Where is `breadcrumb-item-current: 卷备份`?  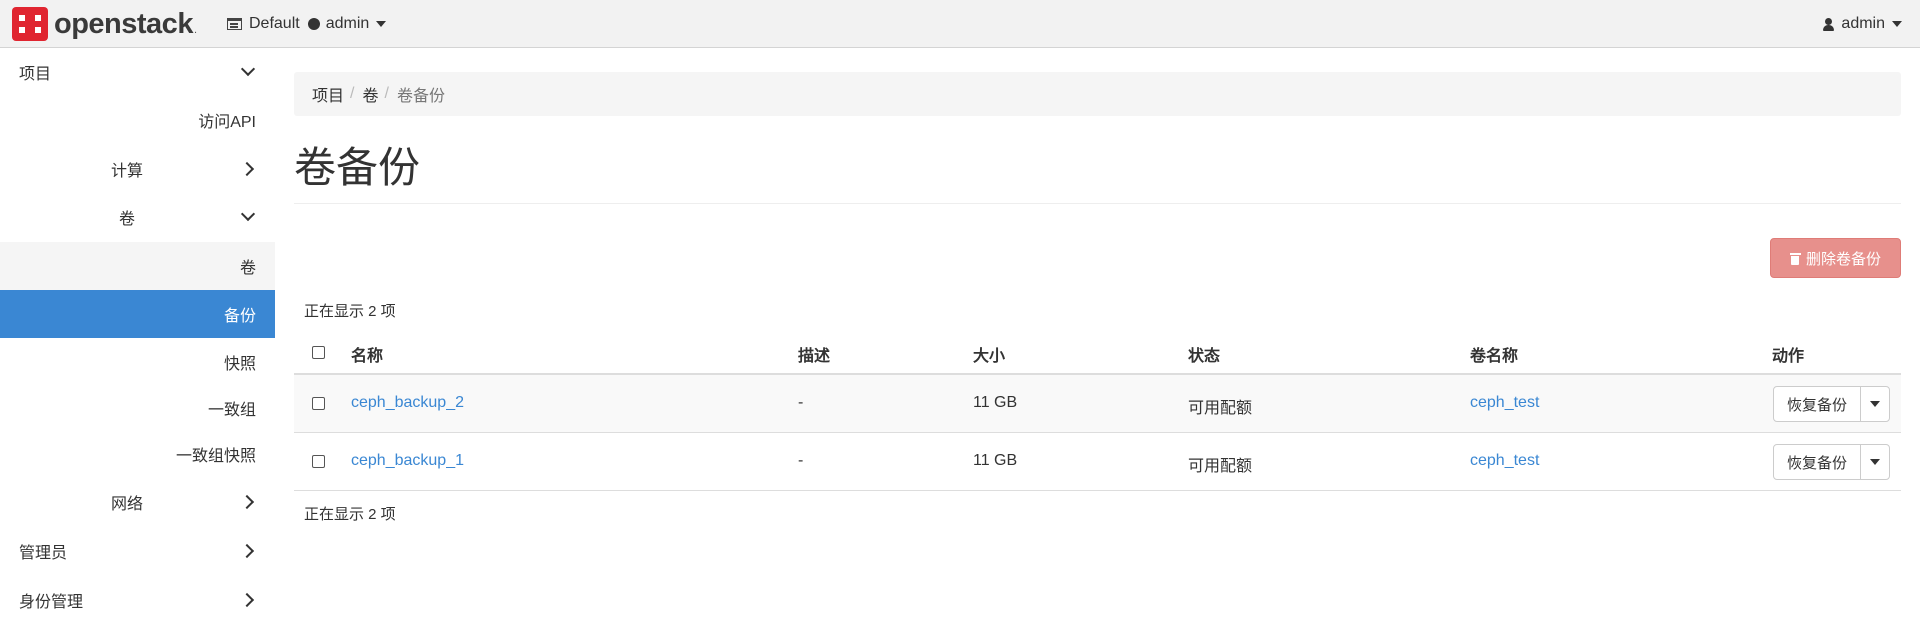 breadcrumb-item-current: 卷备份 is located at coordinates (420, 96).